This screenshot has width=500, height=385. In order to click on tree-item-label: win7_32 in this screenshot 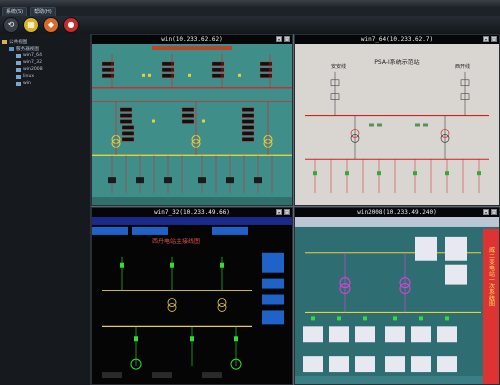, I will do `click(33, 62)`.